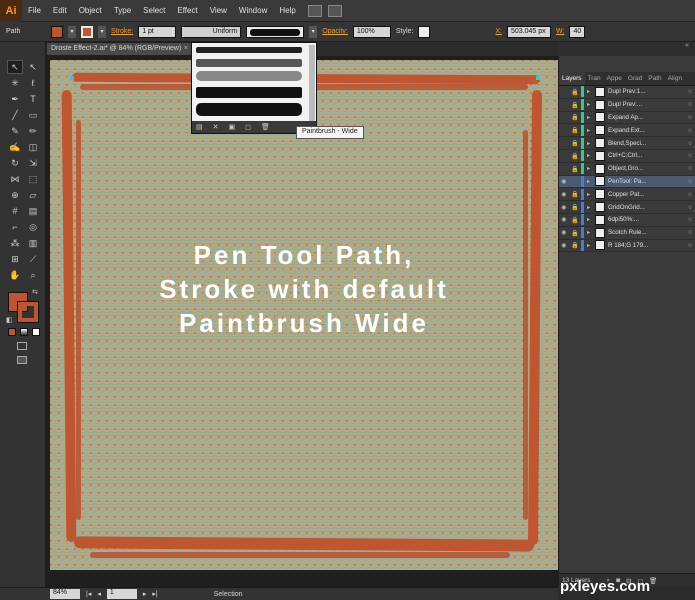 The height and width of the screenshot is (600, 695). What do you see at coordinates (248, 127) in the screenshot?
I see `new-brush-icon: ◻` at bounding box center [248, 127].